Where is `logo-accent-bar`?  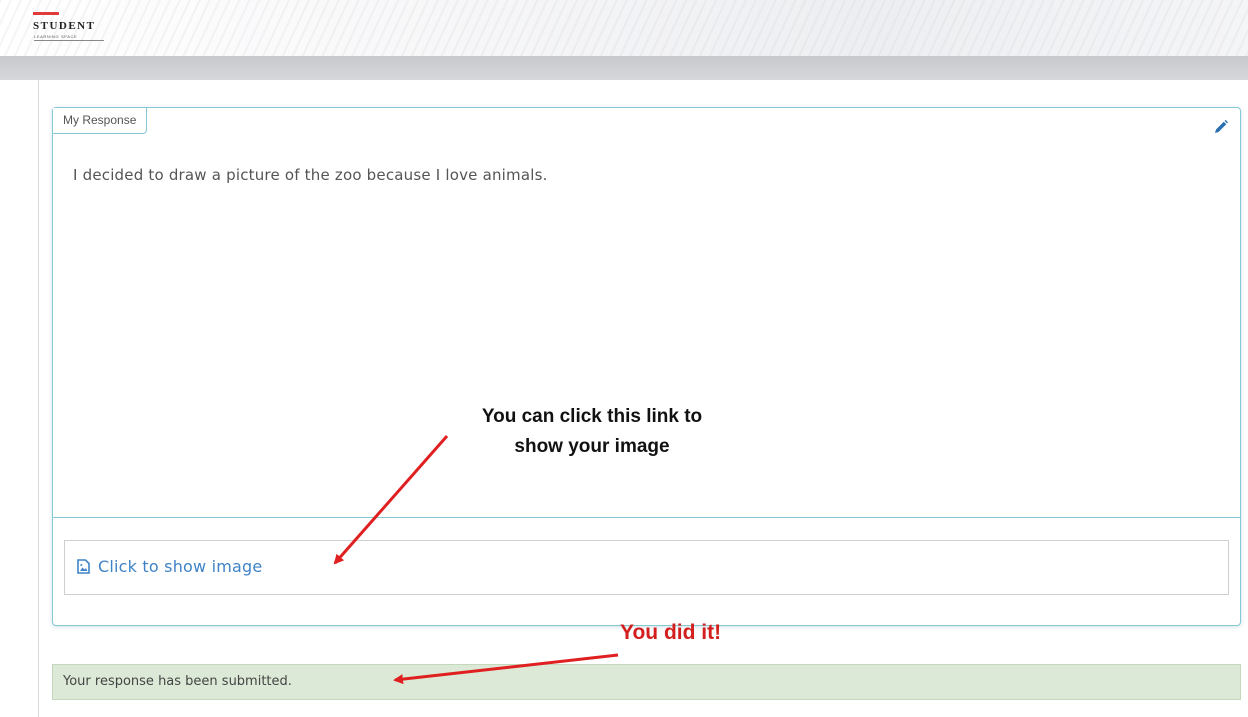
logo-accent-bar is located at coordinates (46, 13).